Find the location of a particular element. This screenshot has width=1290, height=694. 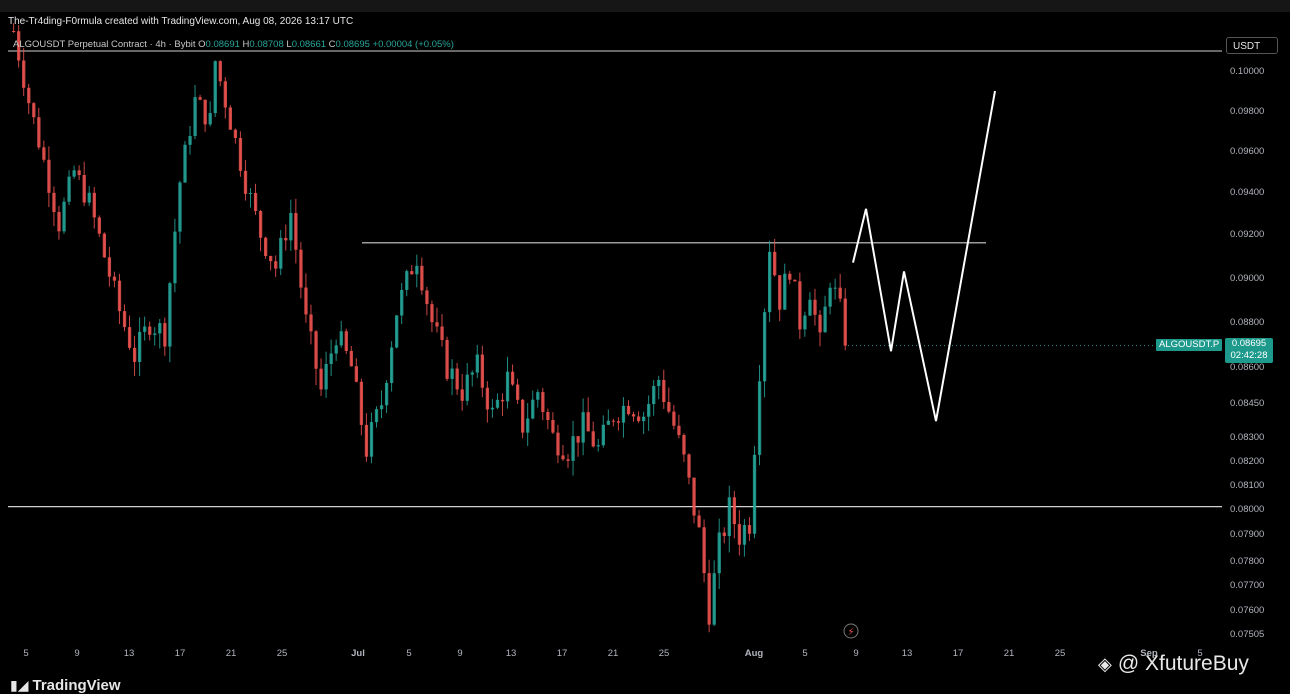

lightning-icon: ⚡ is located at coordinates (851, 631).